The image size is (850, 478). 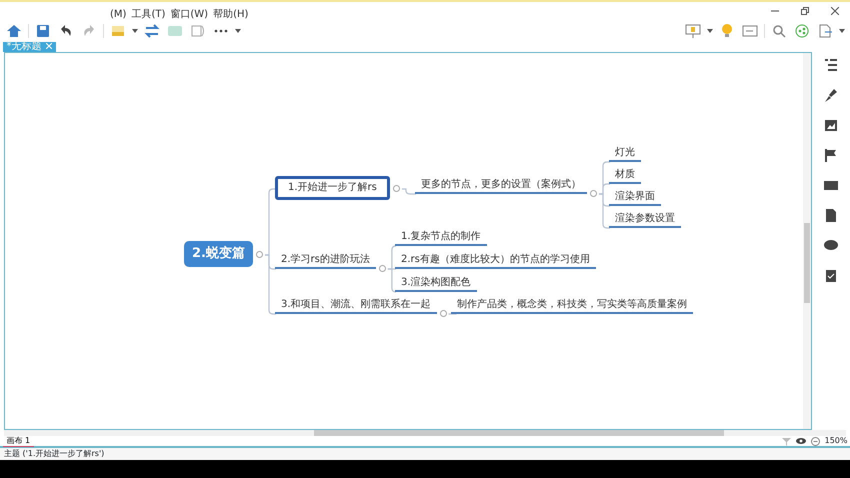 I want to click on menu-item: (M), so click(x=118, y=14).